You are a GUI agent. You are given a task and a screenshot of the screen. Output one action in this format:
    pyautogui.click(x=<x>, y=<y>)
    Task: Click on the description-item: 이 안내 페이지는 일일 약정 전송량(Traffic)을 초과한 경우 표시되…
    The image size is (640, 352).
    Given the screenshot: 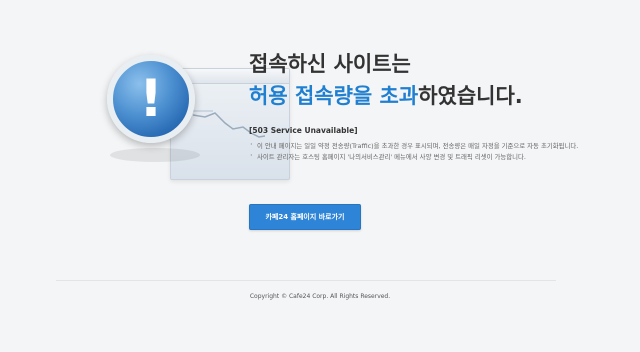 What is the action you would take?
    pyautogui.click(x=439, y=145)
    